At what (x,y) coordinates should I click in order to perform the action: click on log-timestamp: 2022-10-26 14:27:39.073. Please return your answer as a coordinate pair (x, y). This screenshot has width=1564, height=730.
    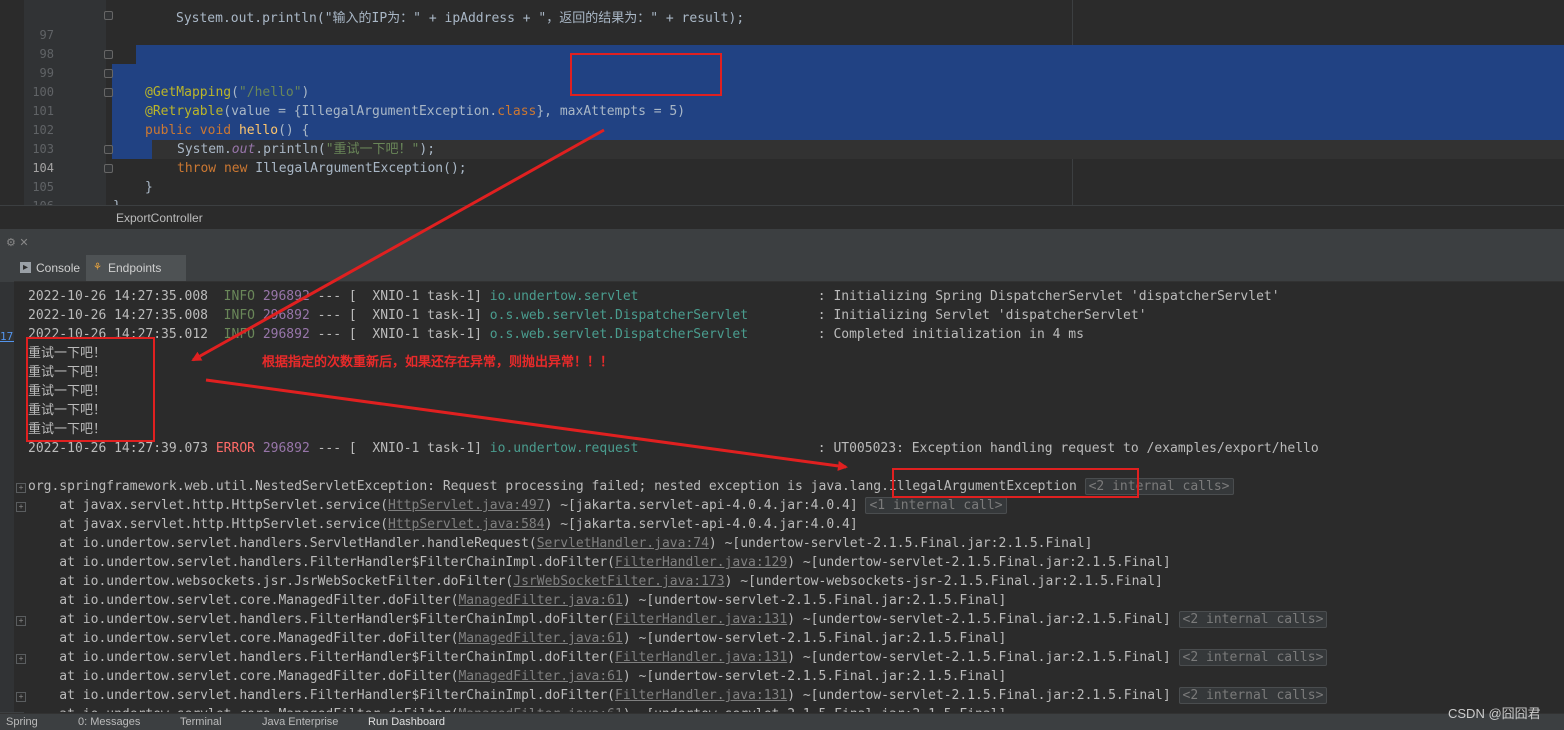
    Looking at the image, I should click on (118, 448).